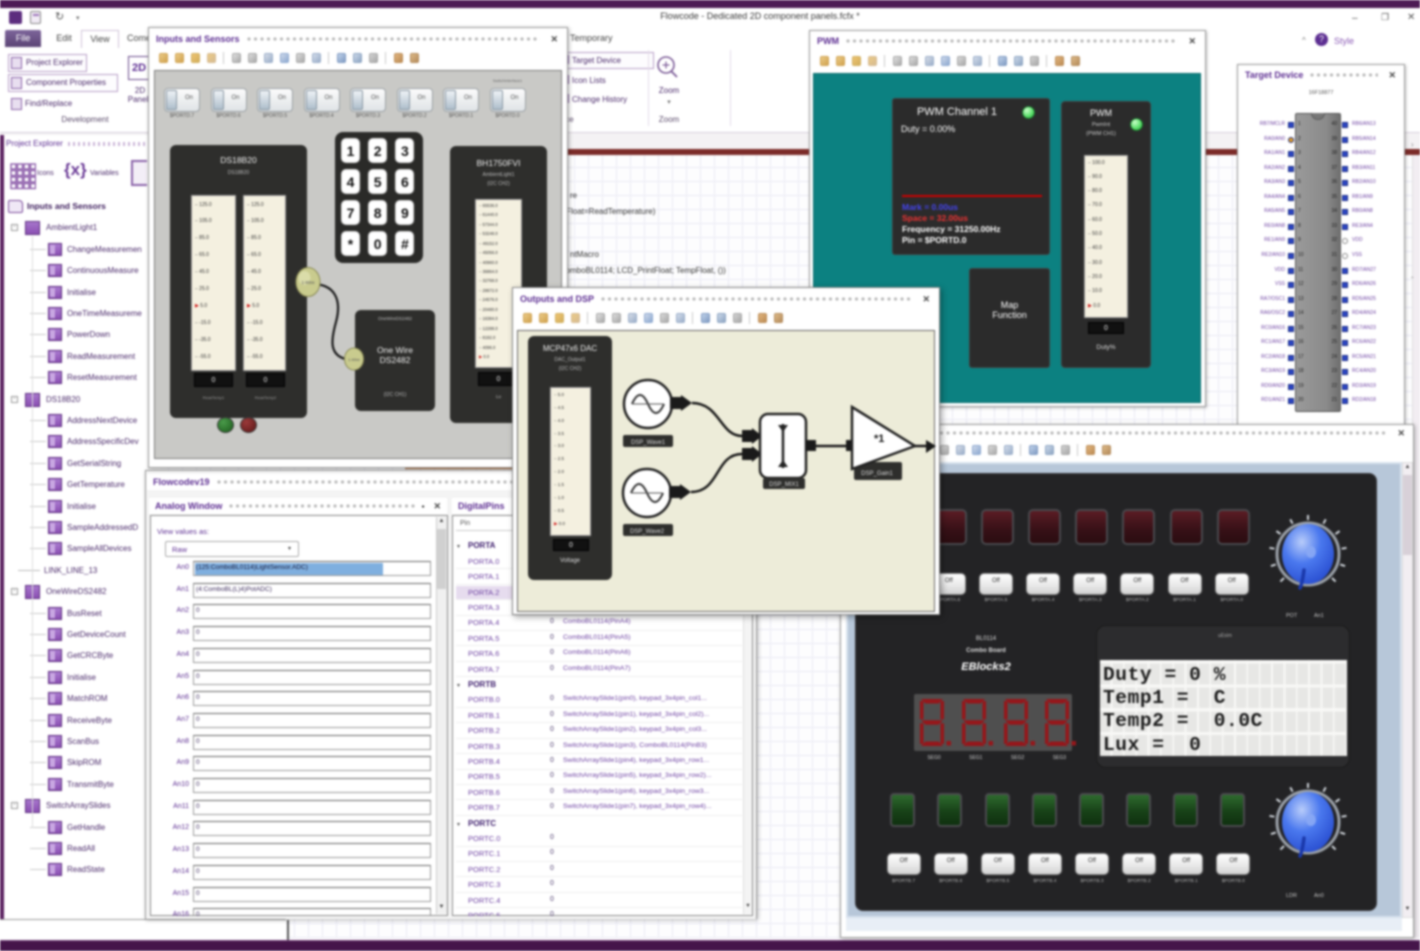 The image size is (1420, 951). What do you see at coordinates (784, 485) in the screenshot?
I see `svg-text: DSP_MIX1` at bounding box center [784, 485].